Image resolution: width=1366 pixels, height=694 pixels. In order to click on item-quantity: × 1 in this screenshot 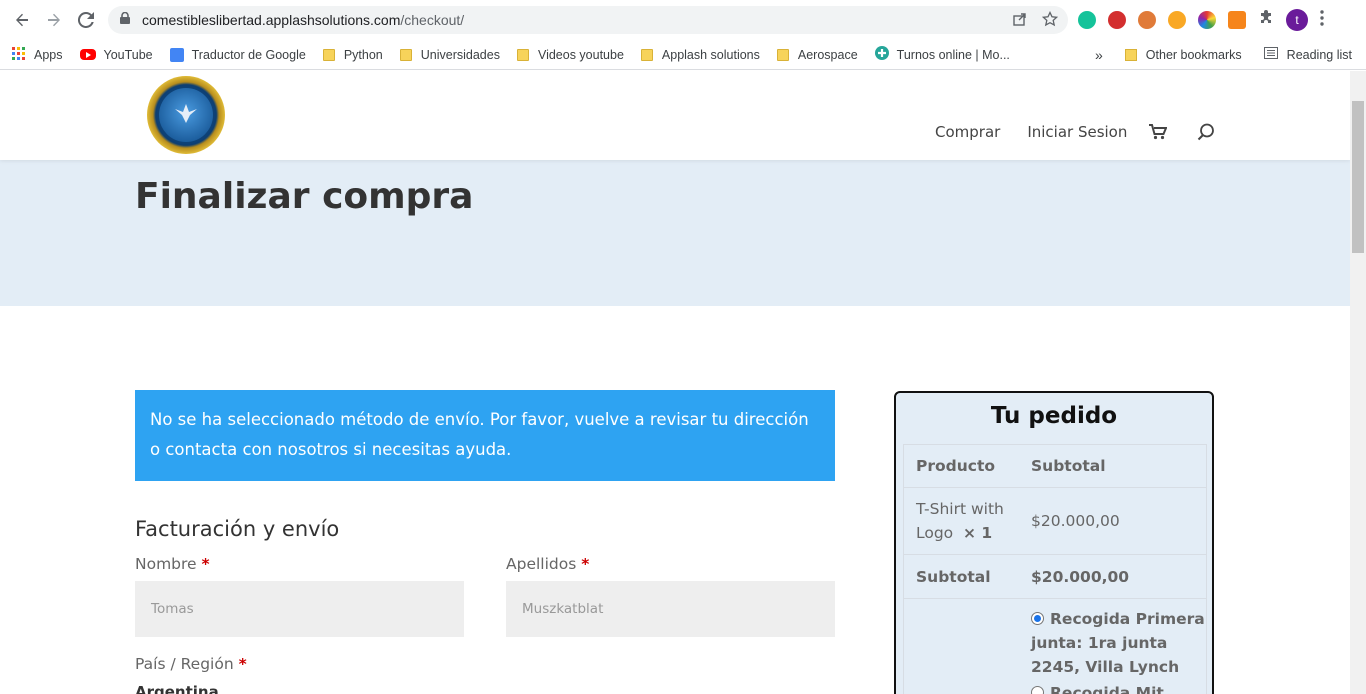, I will do `click(978, 533)`.